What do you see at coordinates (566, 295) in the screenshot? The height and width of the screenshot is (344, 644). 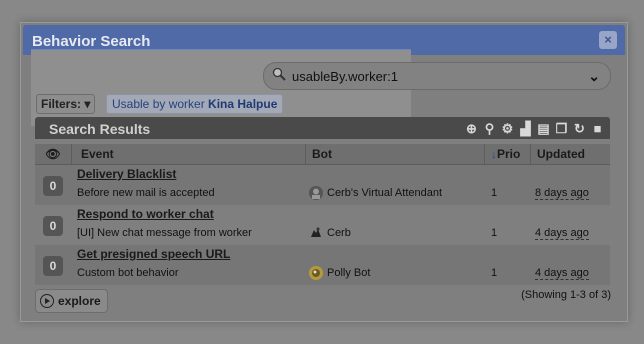 I see `pagination-summary: (Showing 1-3 of 3)` at bounding box center [566, 295].